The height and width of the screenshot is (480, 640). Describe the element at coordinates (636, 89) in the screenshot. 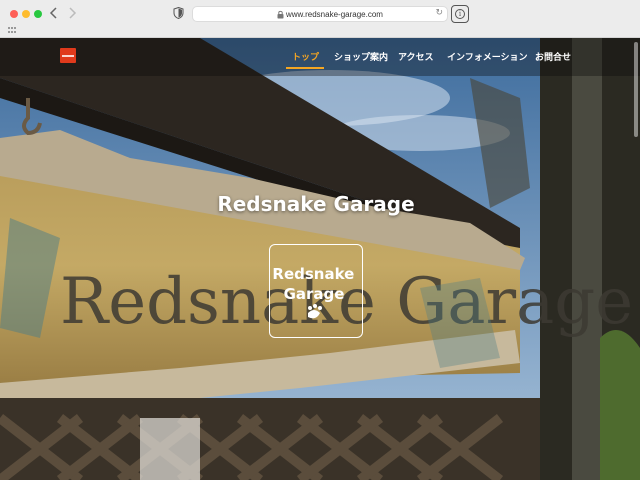

I see `page-scrollbar` at that location.